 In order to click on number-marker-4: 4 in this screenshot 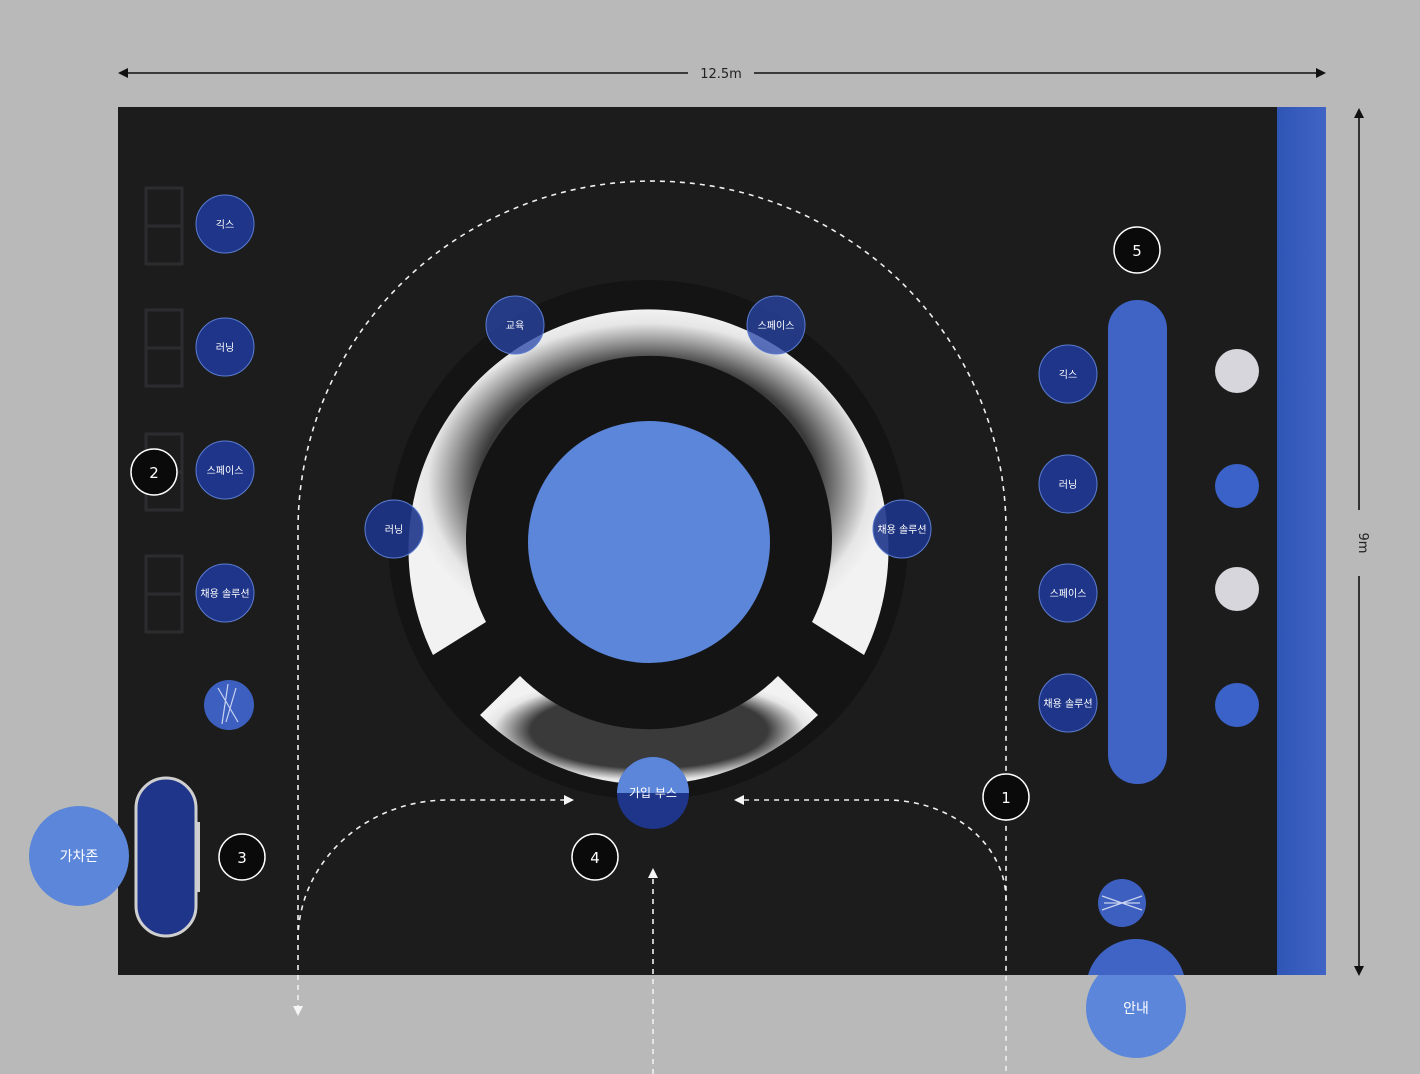, I will do `click(595, 857)`.